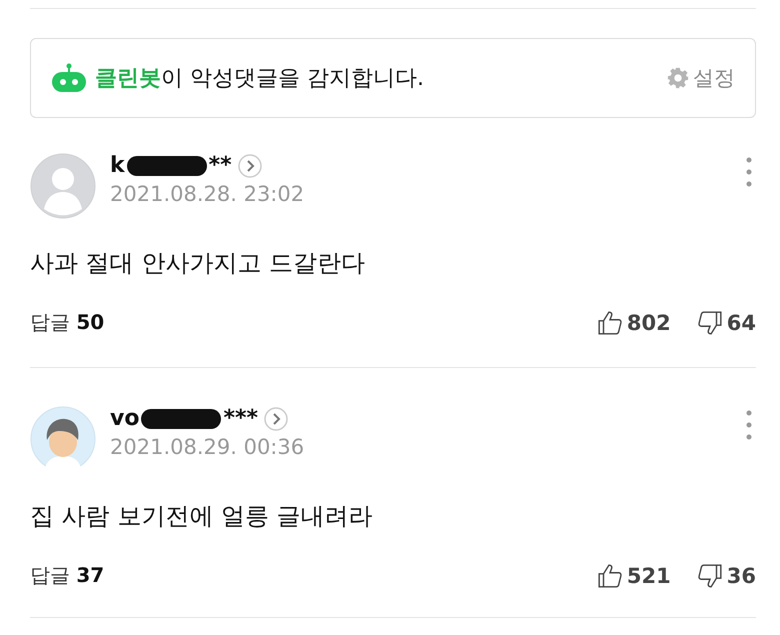 The image size is (780, 635). What do you see at coordinates (208, 194) in the screenshot?
I see `comment-date: 2021.08.28. 23:02` at bounding box center [208, 194].